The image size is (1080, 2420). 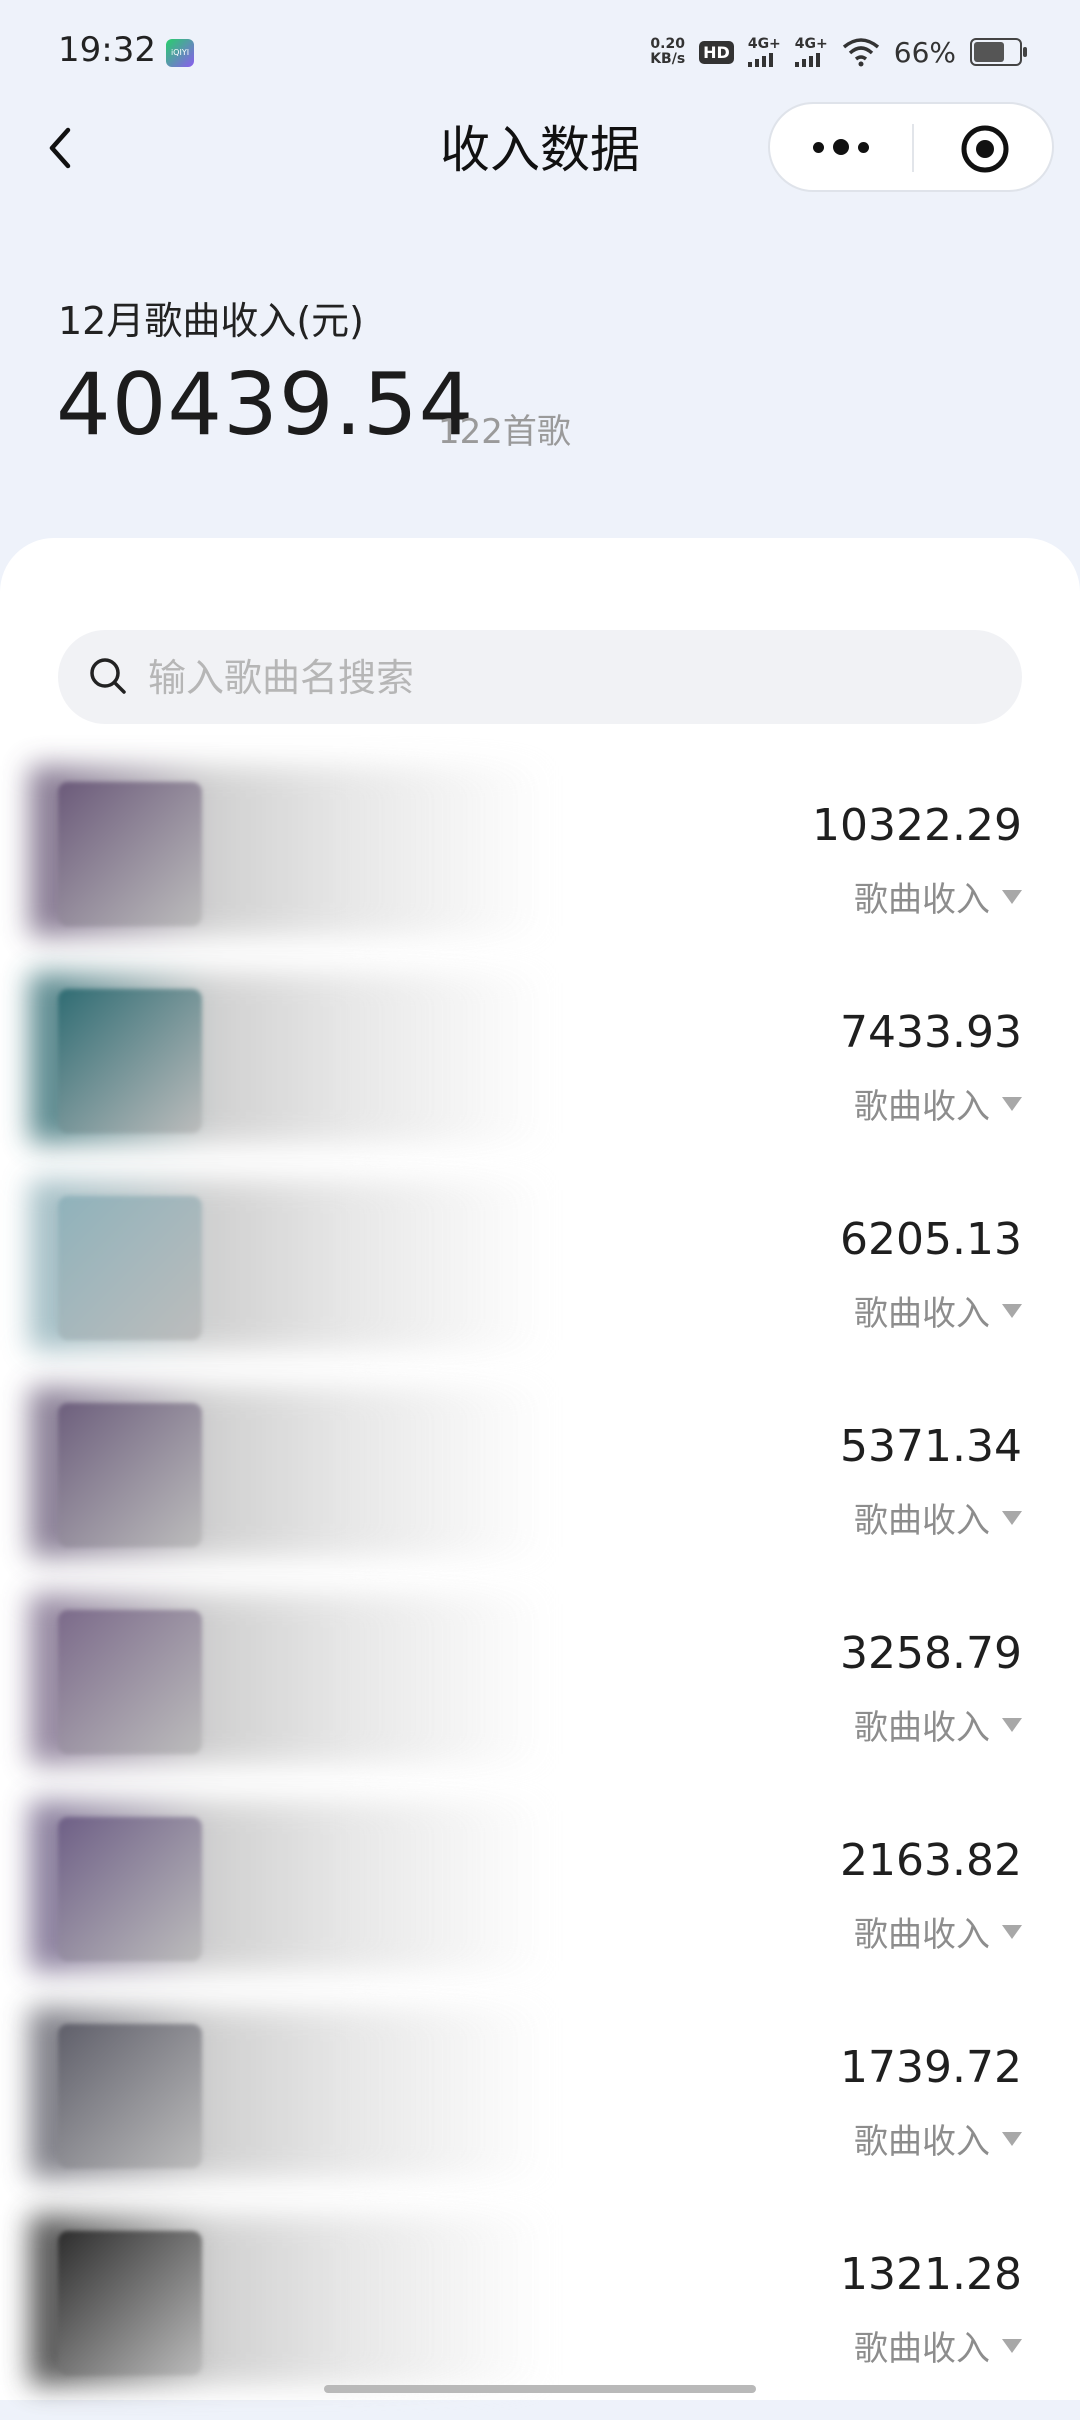 What do you see at coordinates (180, 53) in the screenshot?
I see `iqiyi-app-icon: iQIYI` at bounding box center [180, 53].